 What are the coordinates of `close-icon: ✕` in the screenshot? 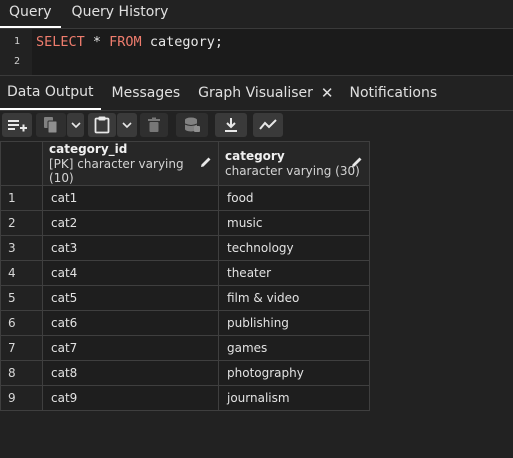 It's located at (327, 93).